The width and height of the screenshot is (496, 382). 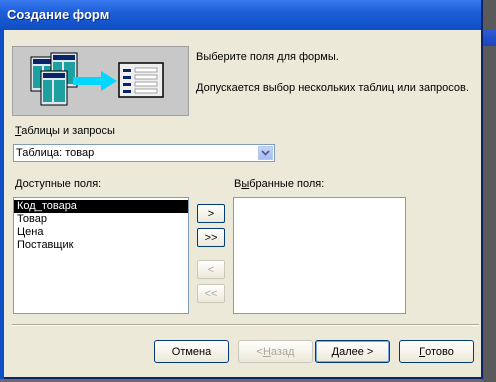 What do you see at coordinates (356, 351) in the screenshot?
I see `next-label-rest: алее >` at bounding box center [356, 351].